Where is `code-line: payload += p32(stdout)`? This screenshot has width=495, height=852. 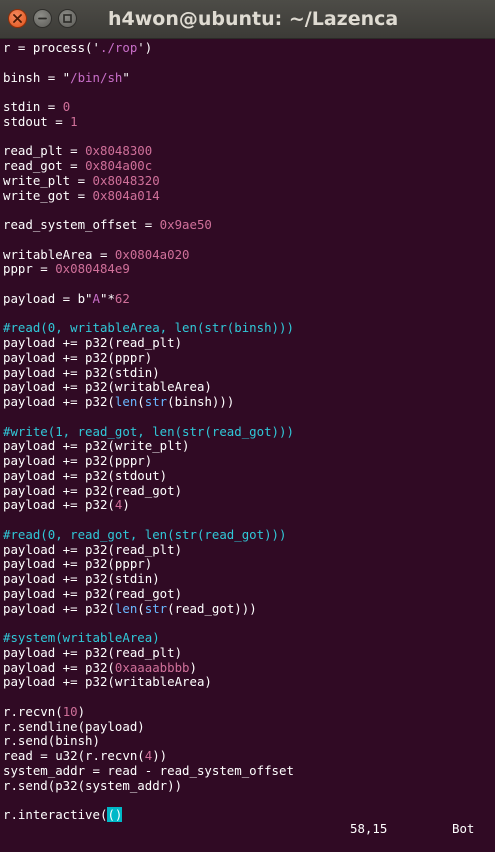 code-line: payload += p32(stdout) is located at coordinates (148, 476).